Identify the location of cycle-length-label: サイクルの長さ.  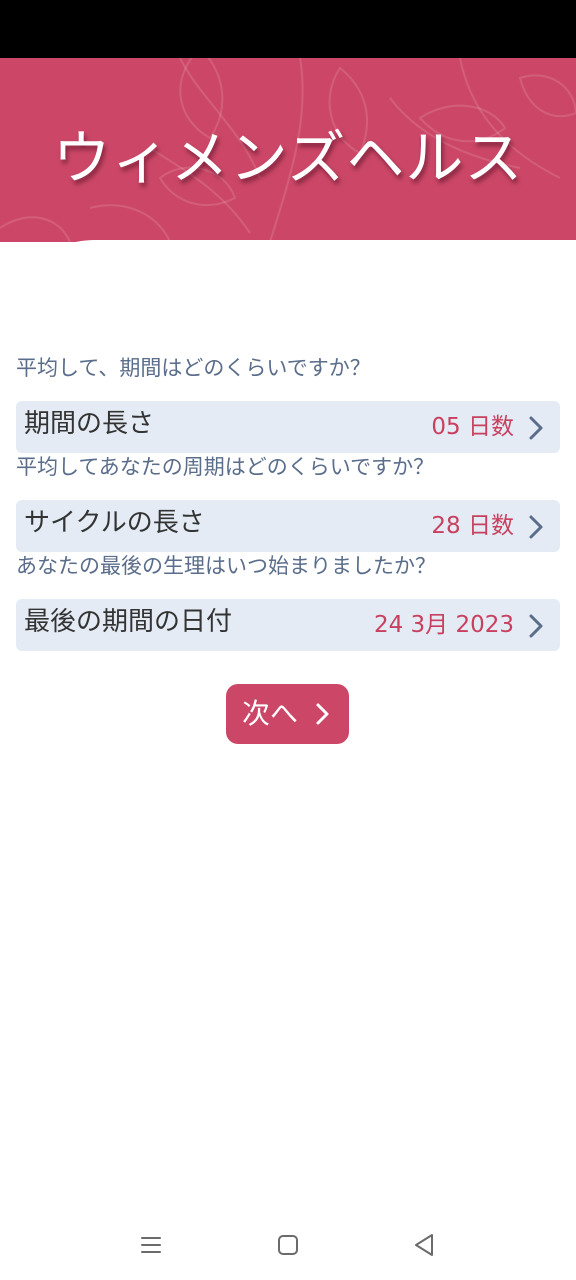
(114, 523).